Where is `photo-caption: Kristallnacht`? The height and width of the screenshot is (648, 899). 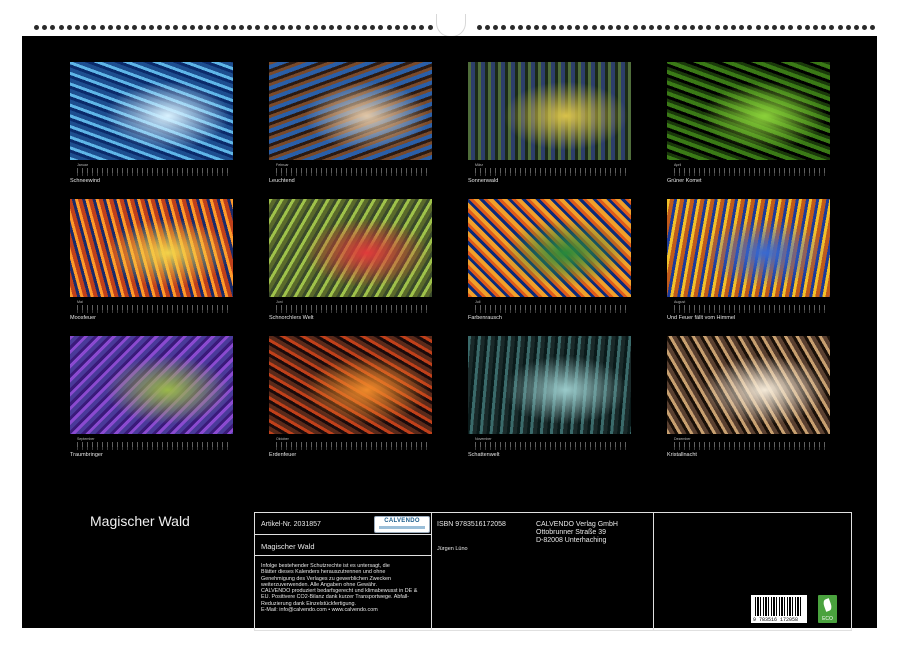 photo-caption: Kristallnacht is located at coordinates (682, 455).